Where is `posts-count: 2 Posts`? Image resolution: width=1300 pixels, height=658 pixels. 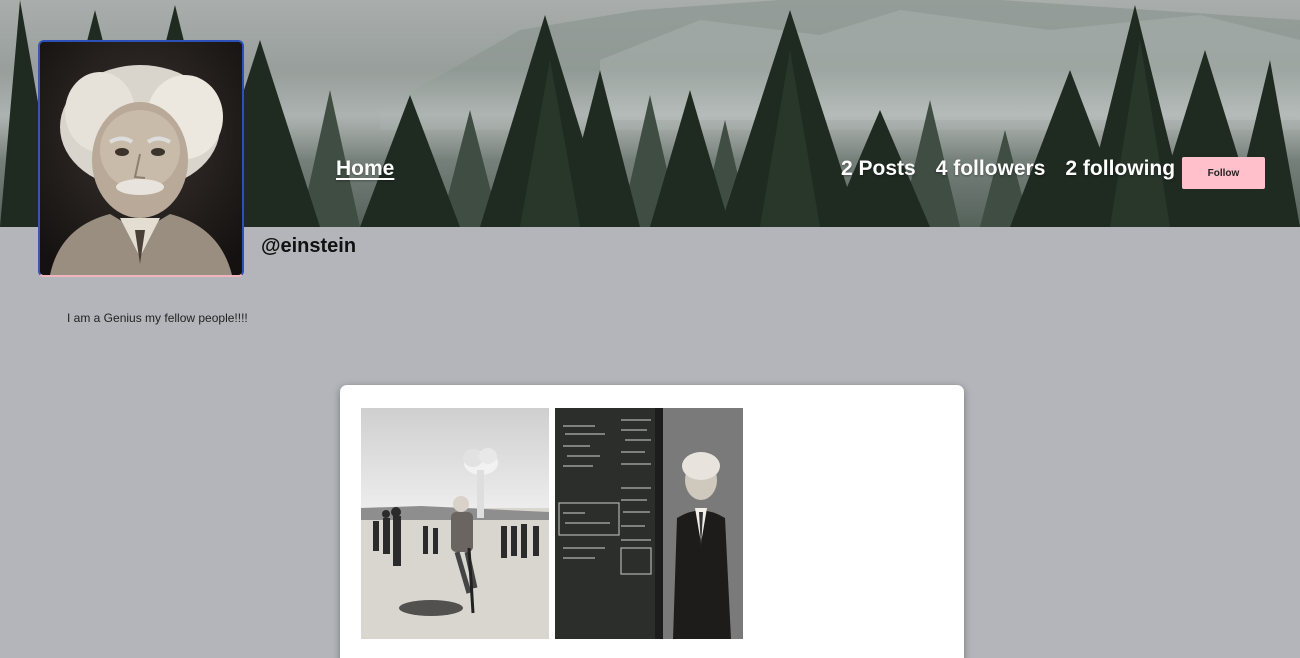 posts-count: 2 Posts is located at coordinates (878, 169).